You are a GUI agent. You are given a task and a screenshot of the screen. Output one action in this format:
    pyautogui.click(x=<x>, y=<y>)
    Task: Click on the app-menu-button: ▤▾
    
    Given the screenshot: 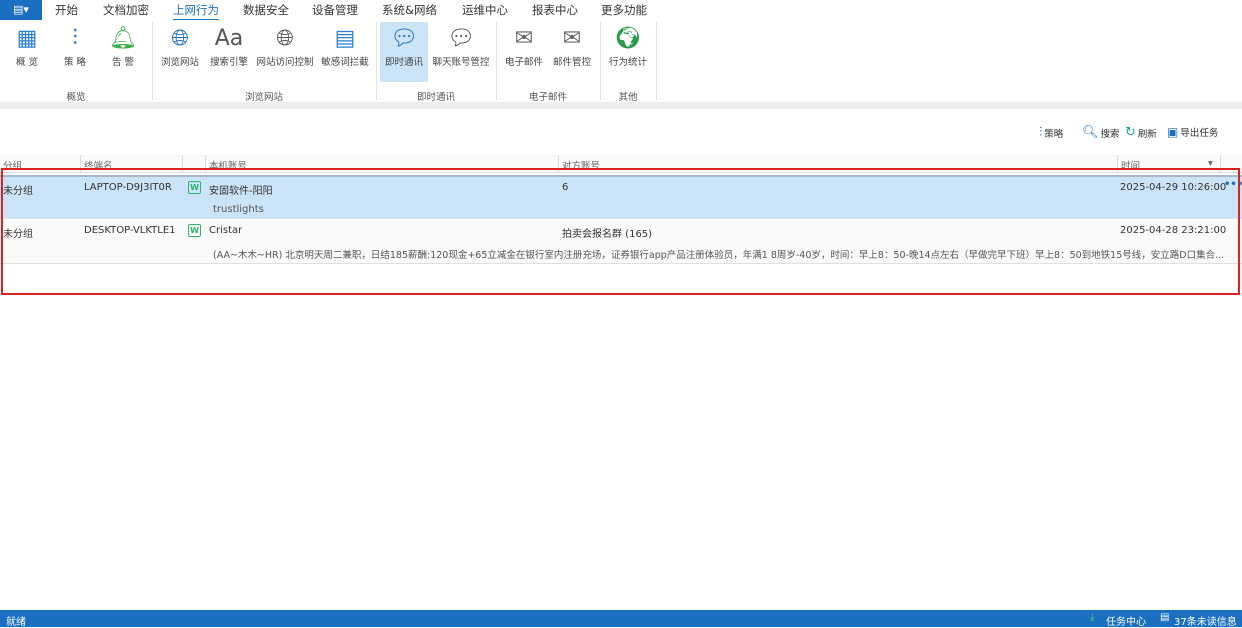 What is the action you would take?
    pyautogui.click(x=21, y=10)
    